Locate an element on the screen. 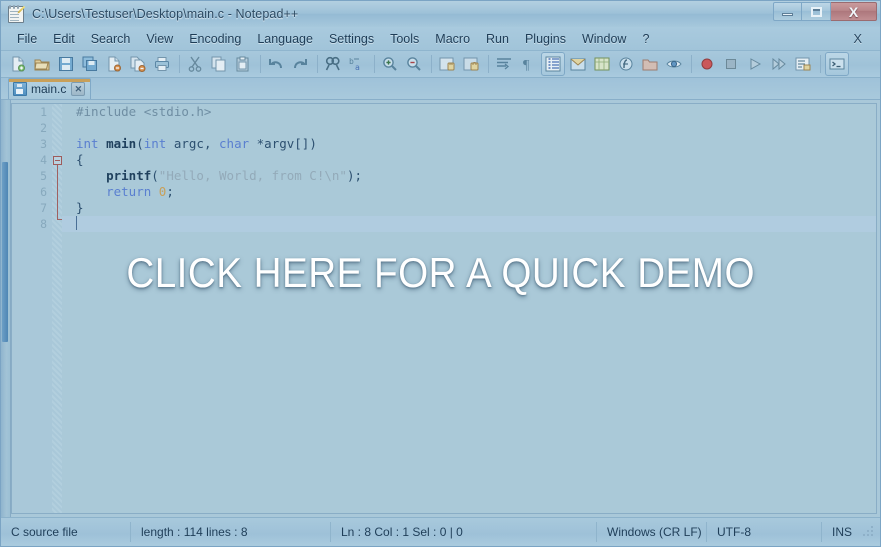  maximize-button is located at coordinates (816, 11).